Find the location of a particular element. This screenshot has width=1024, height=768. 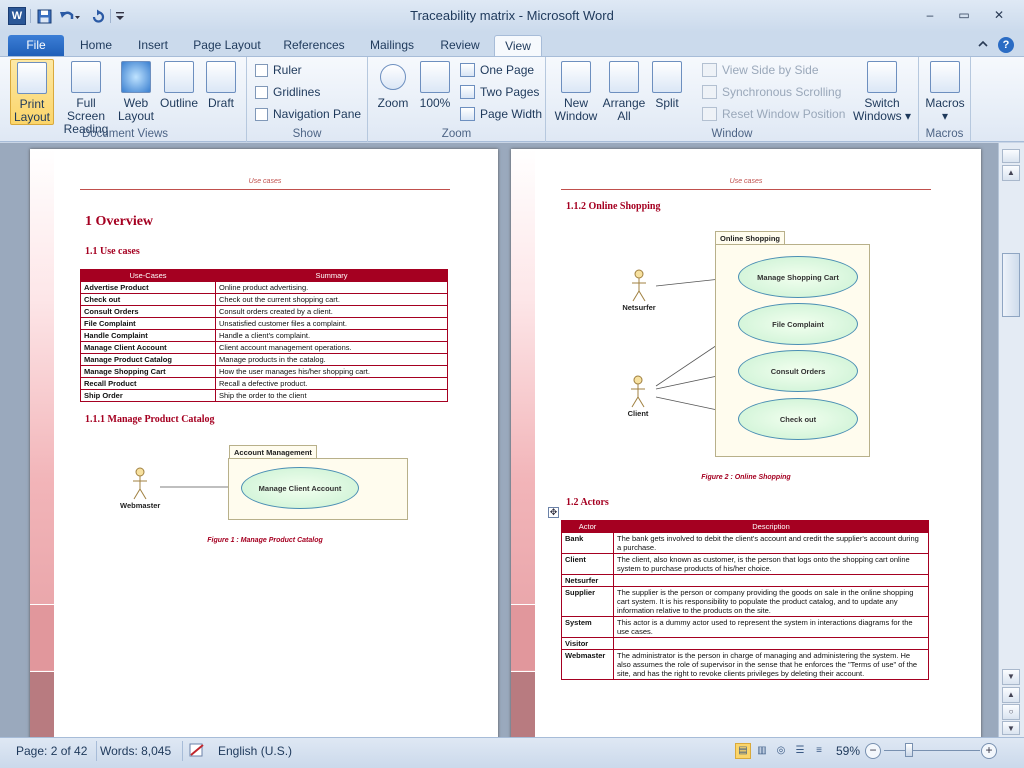

table-move-handle-icon: ✥ is located at coordinates (553, 512).